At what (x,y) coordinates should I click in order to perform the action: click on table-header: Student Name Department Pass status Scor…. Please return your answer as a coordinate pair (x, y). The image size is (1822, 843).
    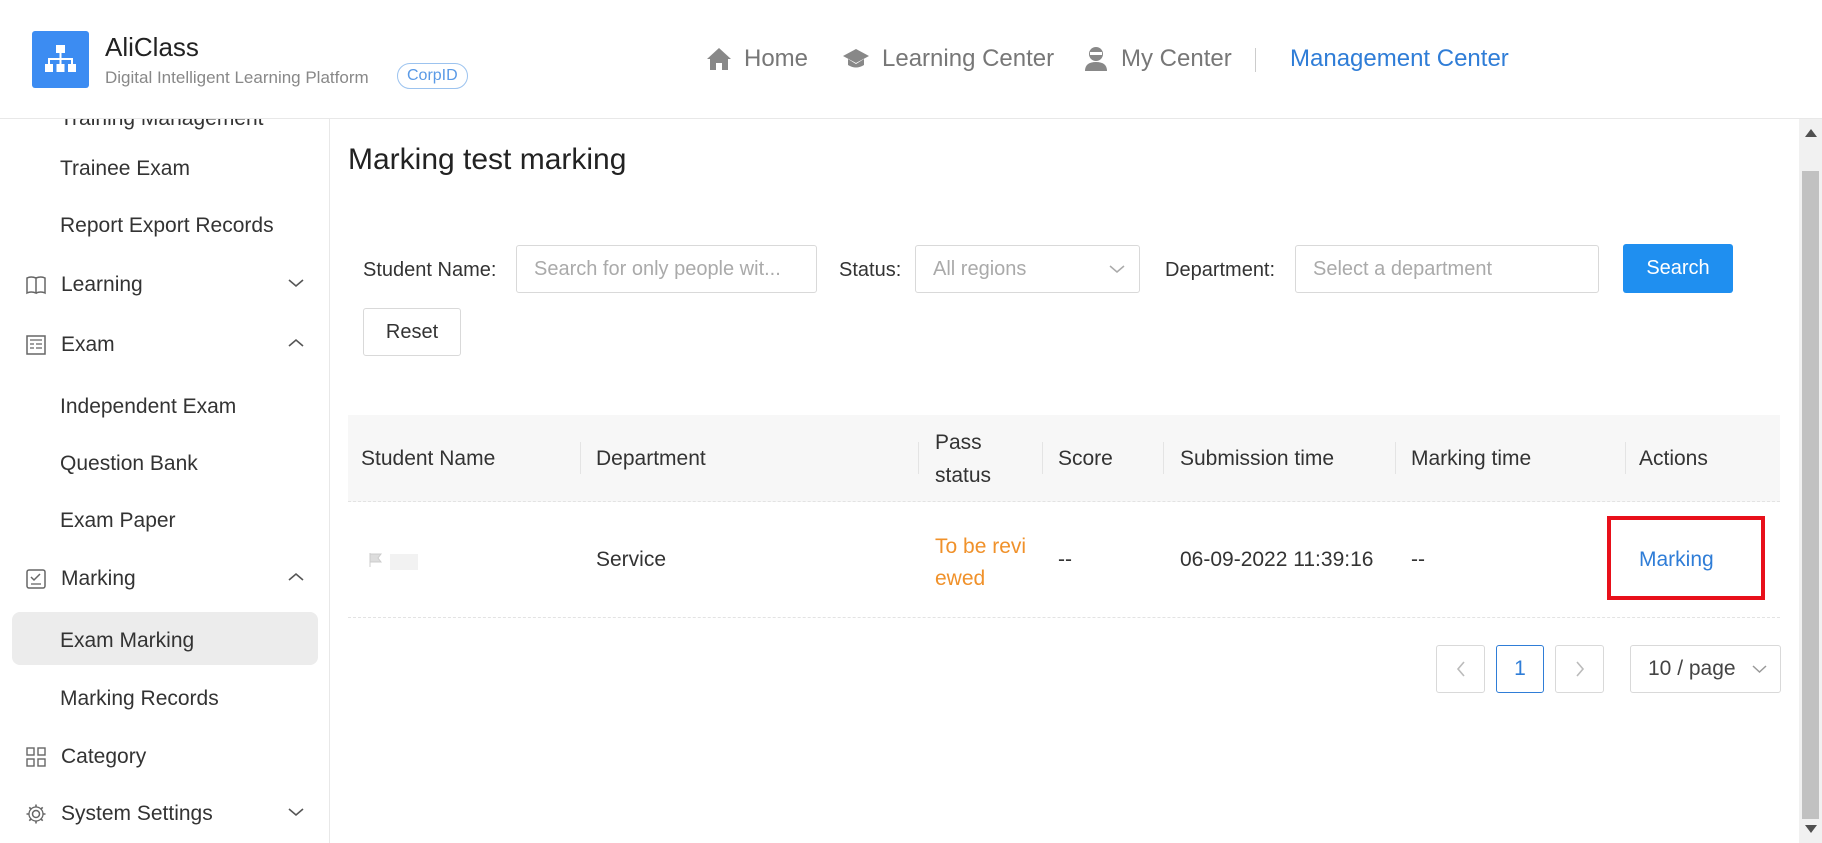
    Looking at the image, I should click on (1064, 458).